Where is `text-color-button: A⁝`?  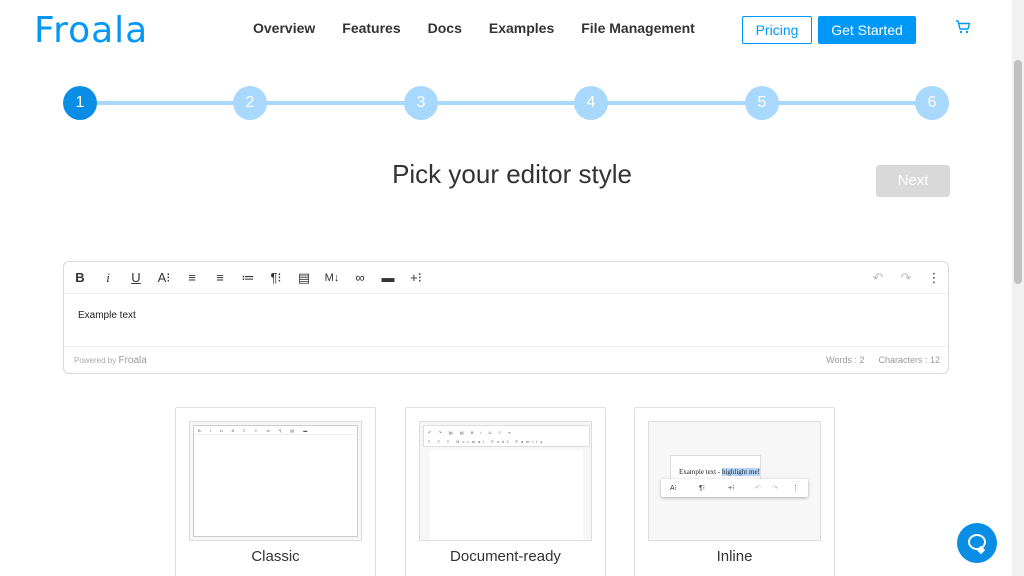
text-color-button: A⁝ is located at coordinates (164, 278).